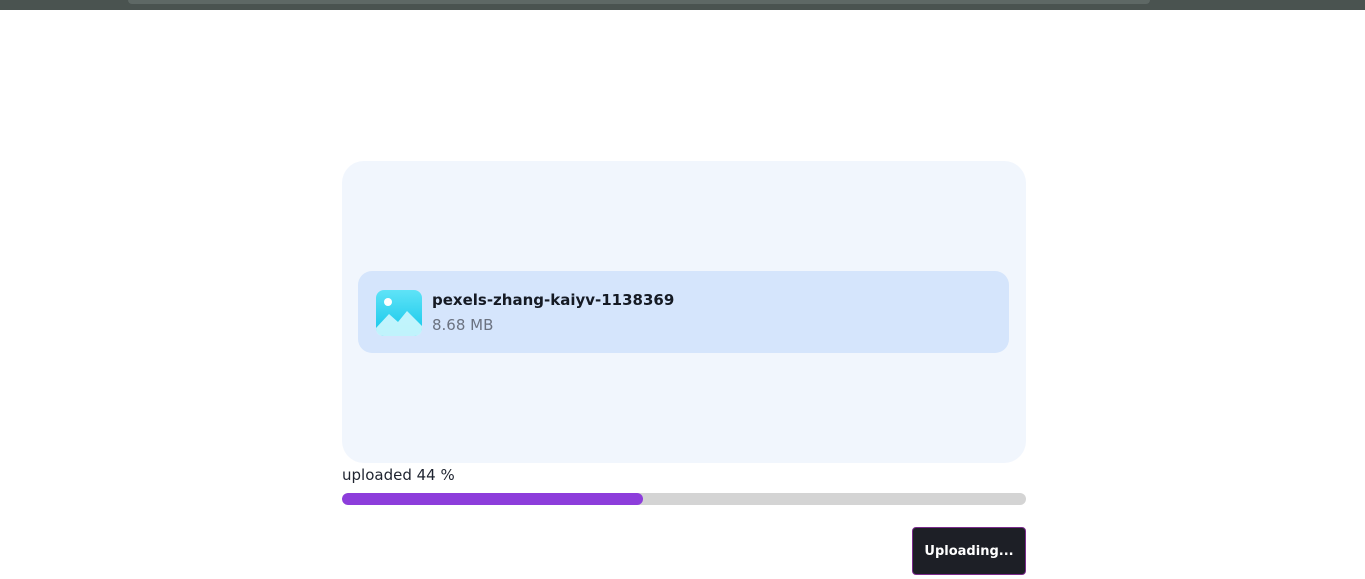  I want to click on progress-bar, so click(684, 499).